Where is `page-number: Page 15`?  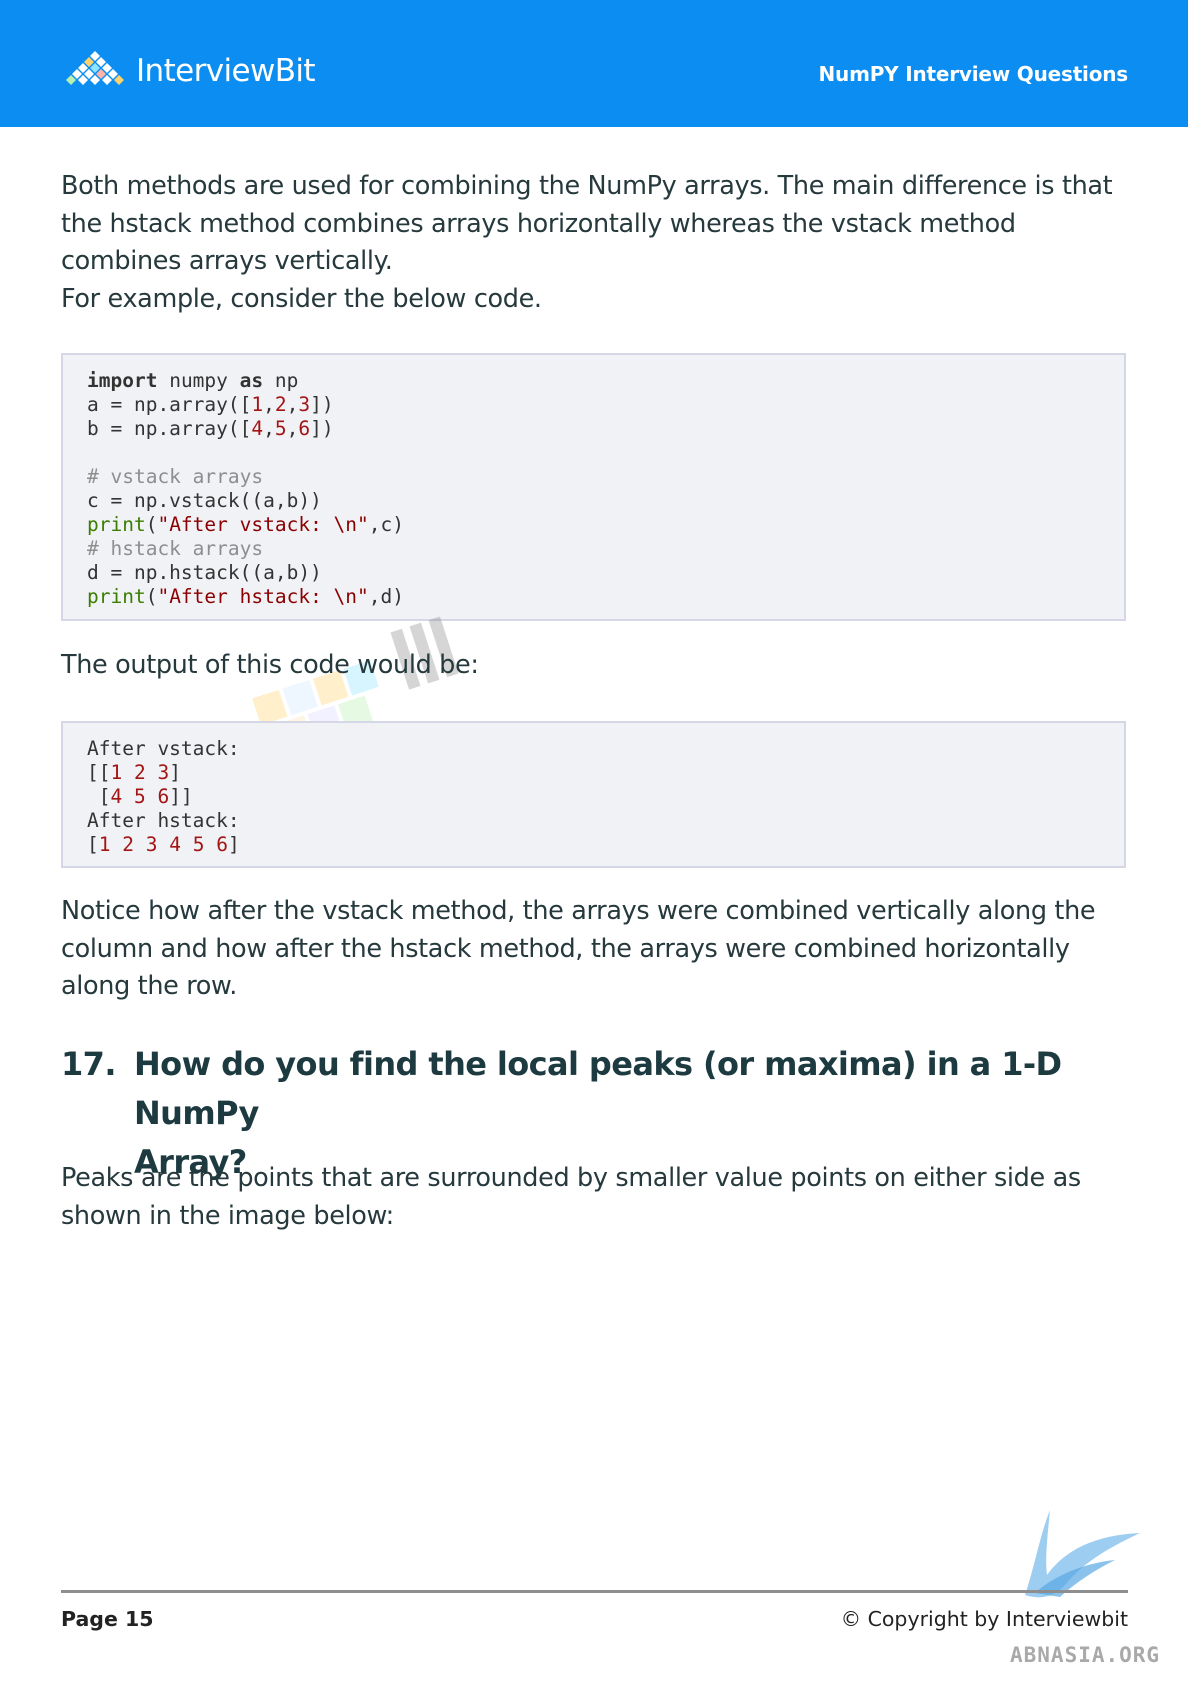 page-number: Page 15 is located at coordinates (107, 1619).